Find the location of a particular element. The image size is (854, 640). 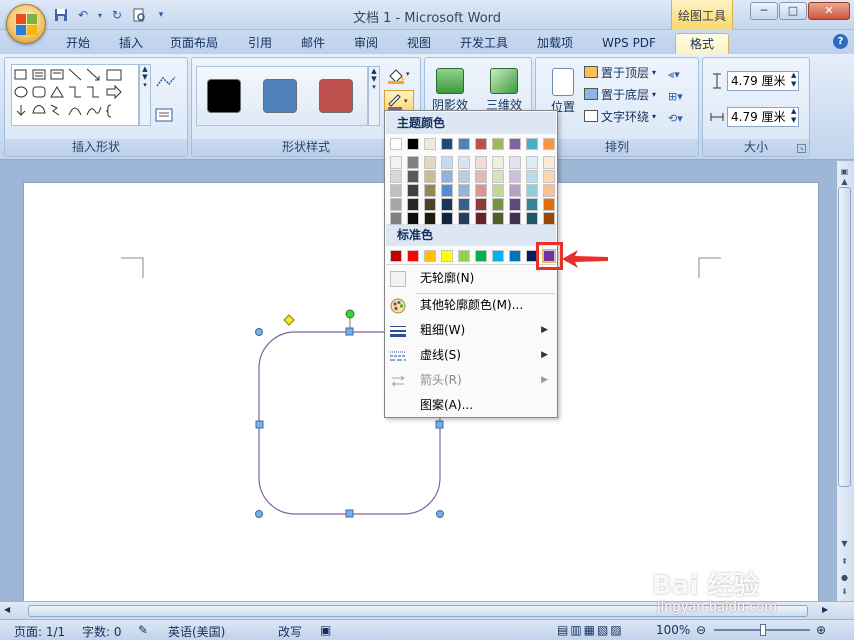

scroll-right-icon: ▶ is located at coordinates (825, 609).